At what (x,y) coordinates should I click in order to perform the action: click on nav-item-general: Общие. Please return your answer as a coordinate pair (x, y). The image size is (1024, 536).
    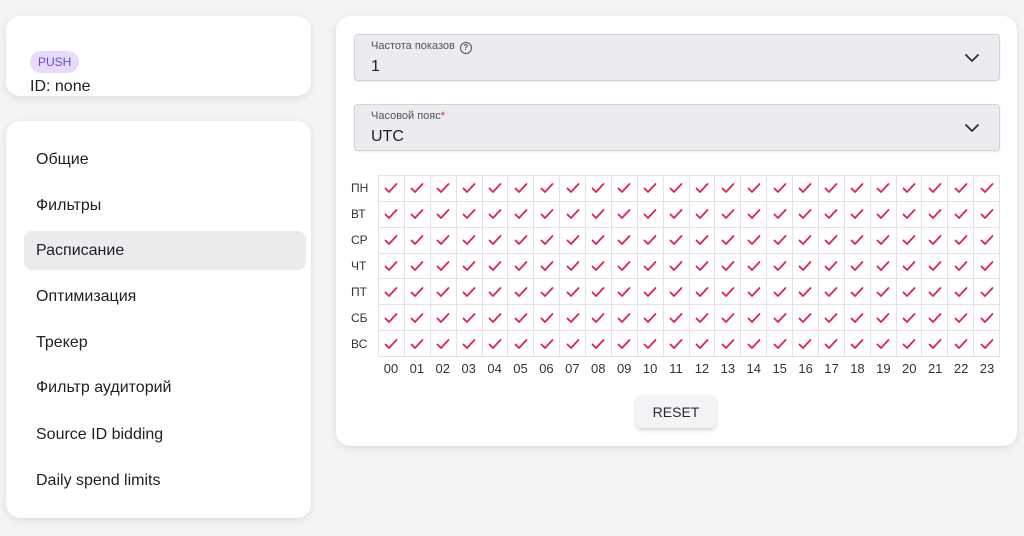
    Looking at the image, I should click on (165, 159).